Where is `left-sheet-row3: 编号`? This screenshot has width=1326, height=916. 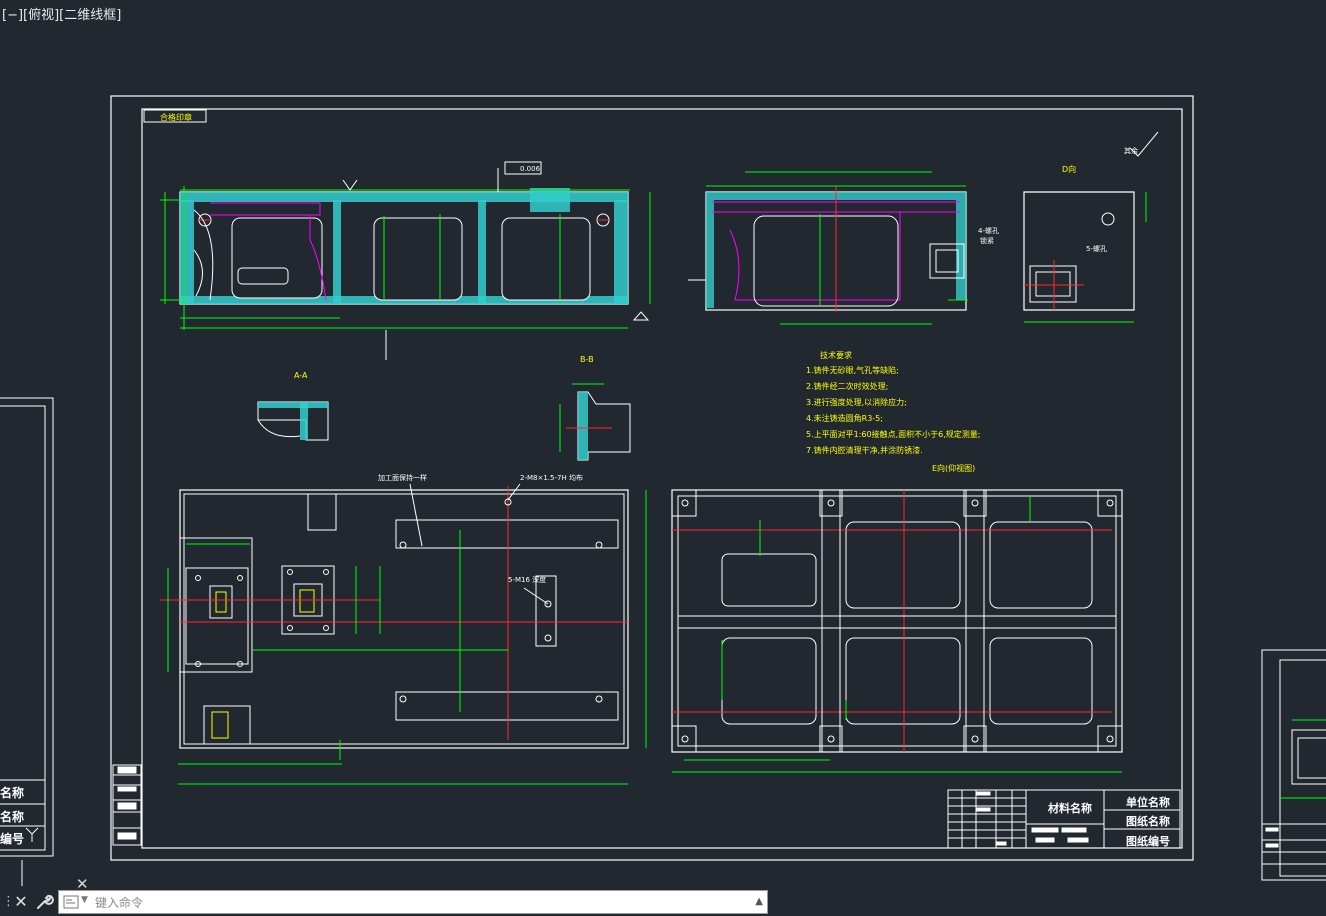 left-sheet-row3: 编号 is located at coordinates (12, 839).